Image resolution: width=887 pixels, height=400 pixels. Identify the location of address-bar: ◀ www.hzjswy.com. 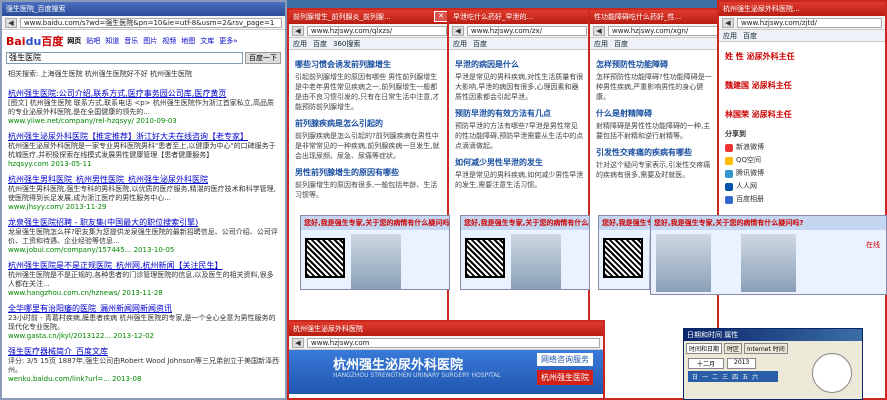
(446, 343).